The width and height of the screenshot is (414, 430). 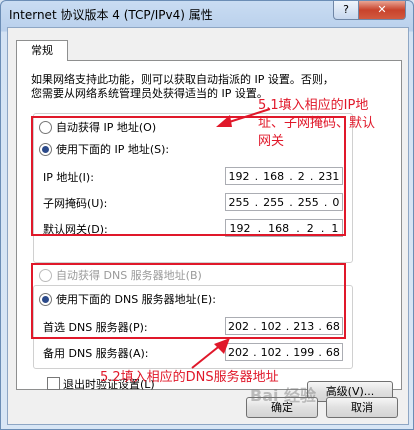 What do you see at coordinates (53, 383) in the screenshot?
I see `validate-checkbox` at bounding box center [53, 383].